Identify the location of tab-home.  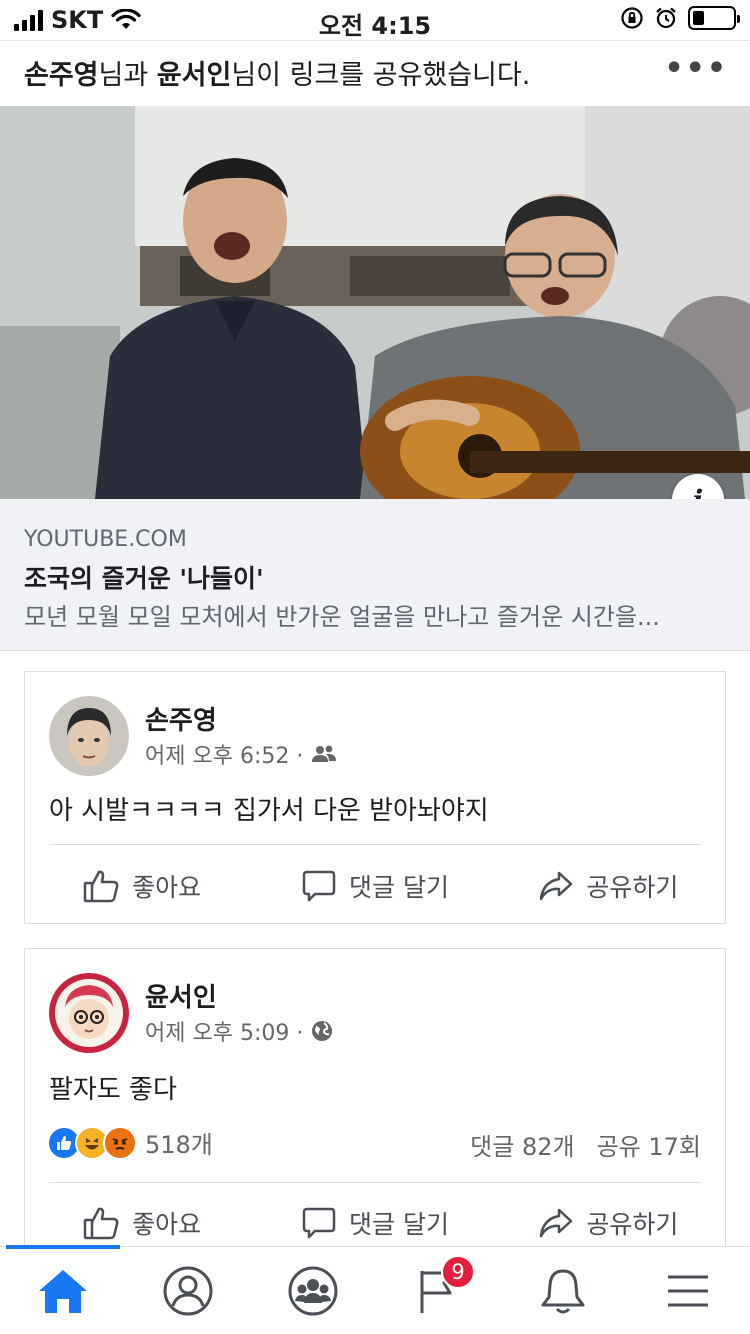
(62, 1290).